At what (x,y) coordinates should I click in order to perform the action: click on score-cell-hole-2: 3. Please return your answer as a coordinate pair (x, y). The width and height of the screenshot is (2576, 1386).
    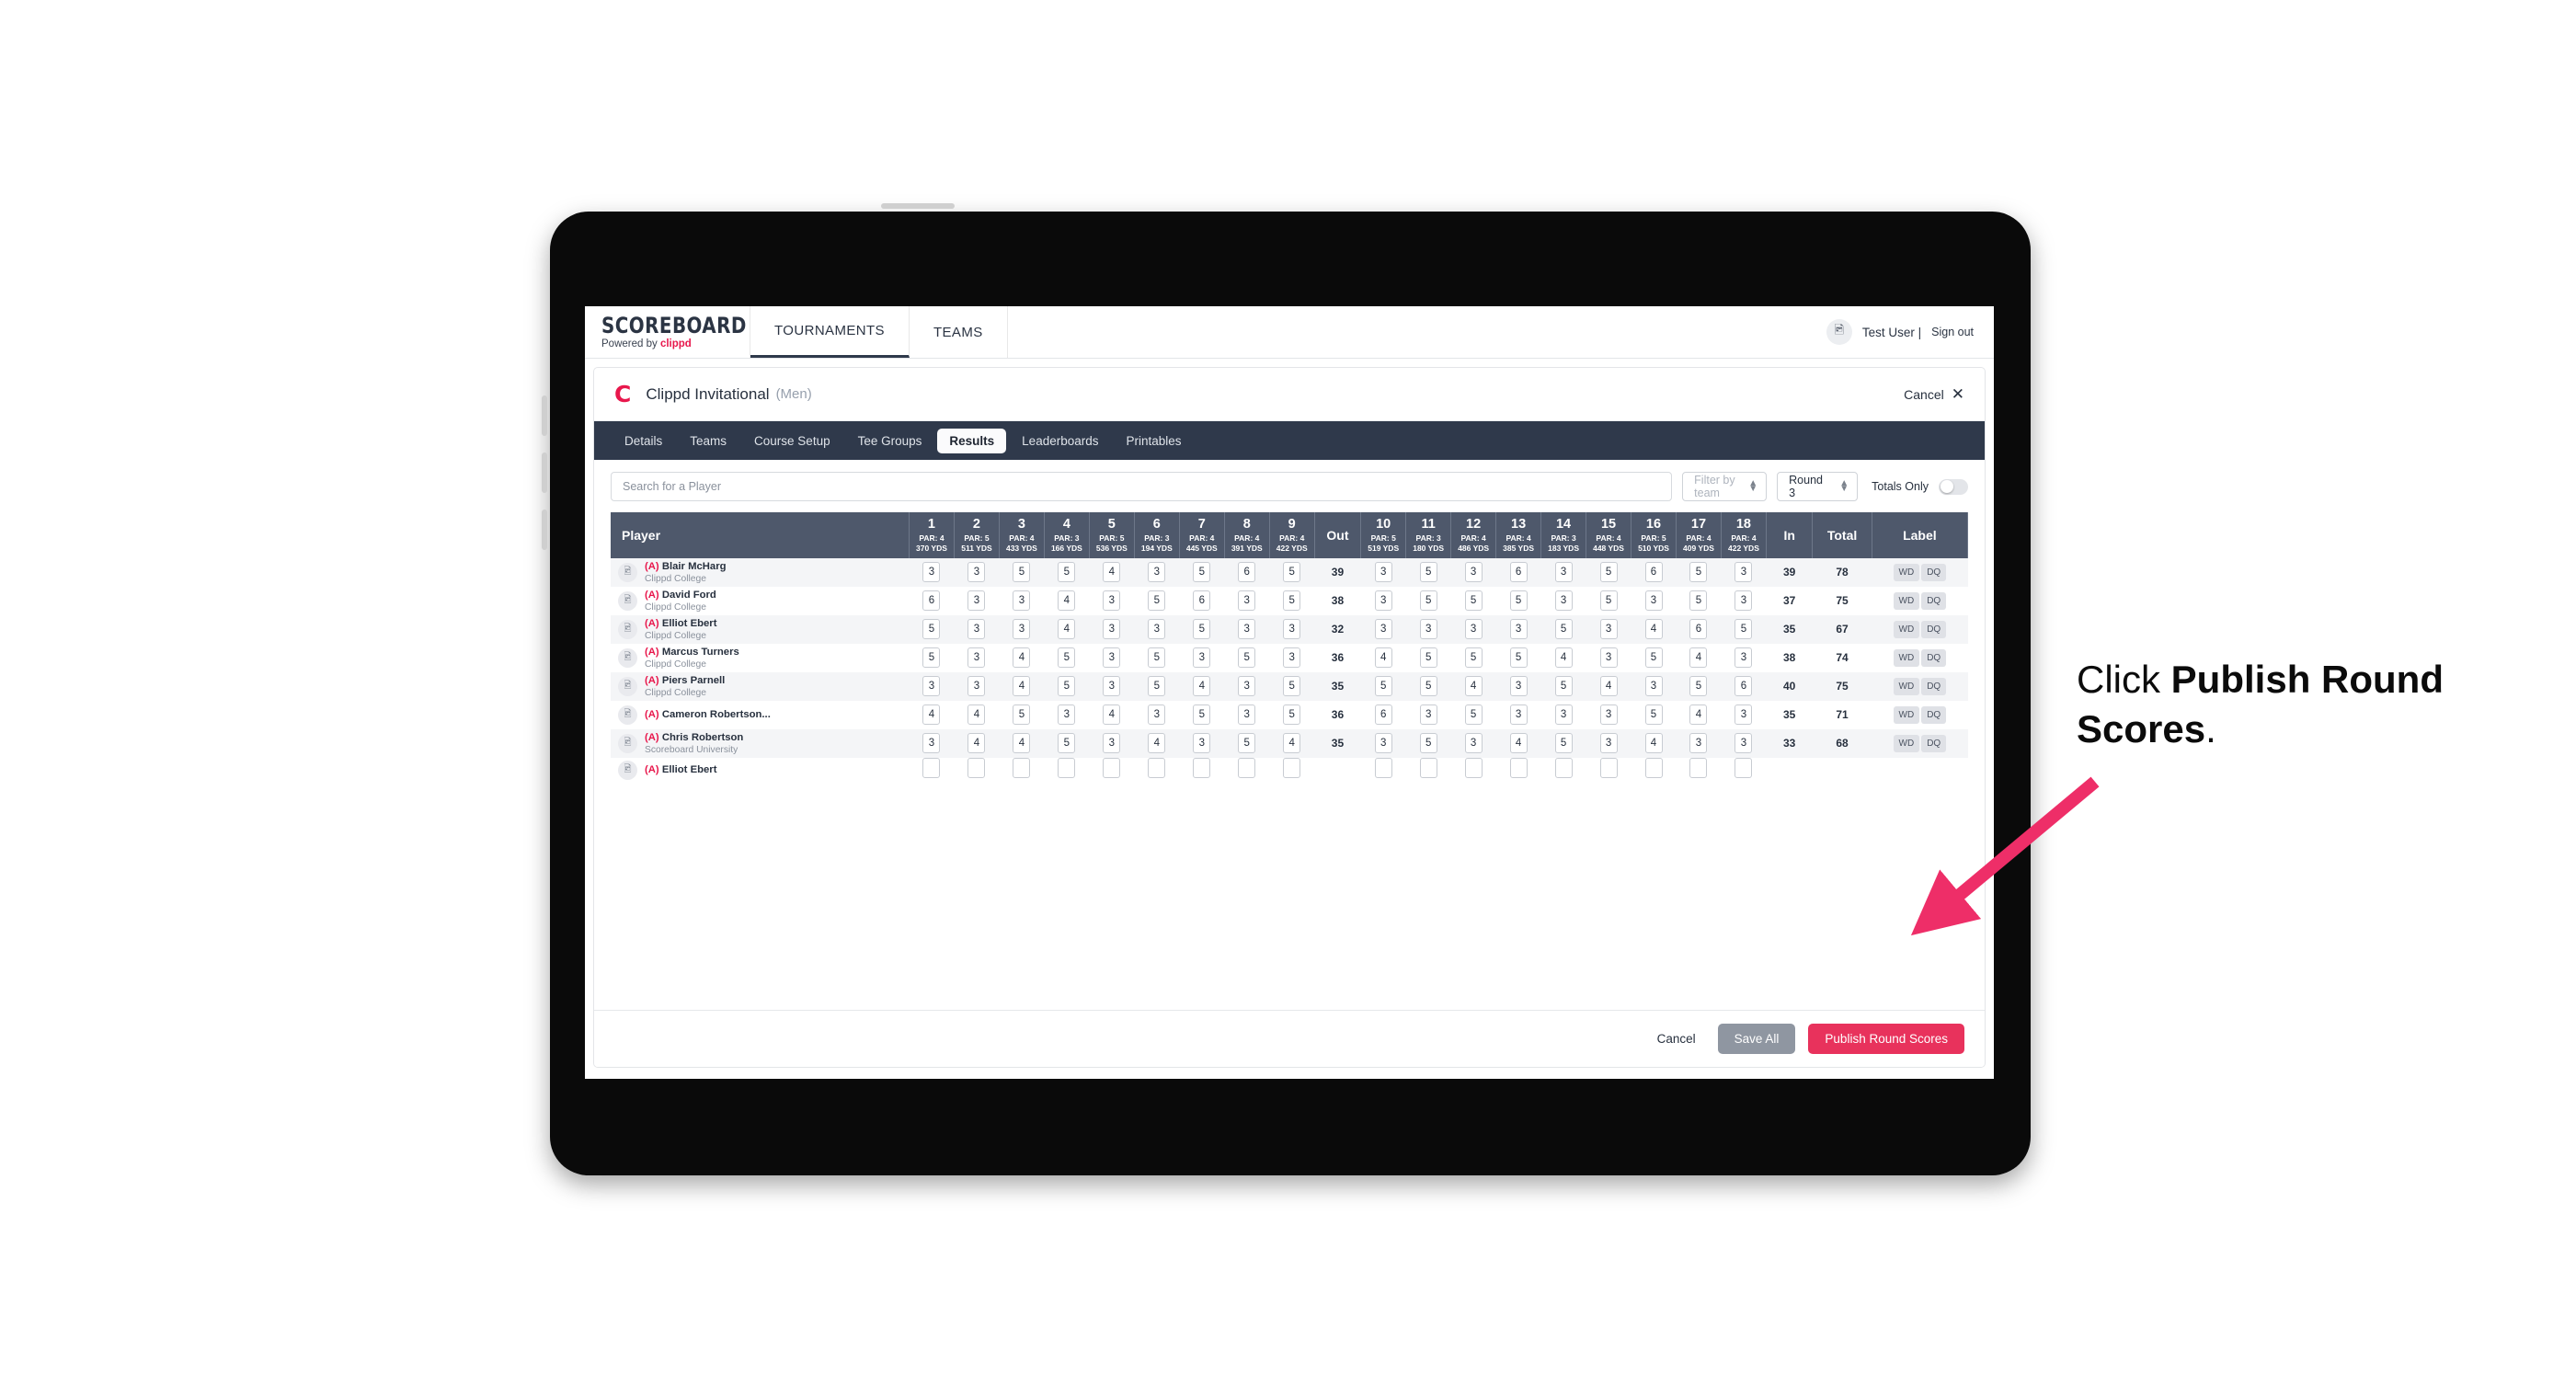
    Looking at the image, I should click on (977, 572).